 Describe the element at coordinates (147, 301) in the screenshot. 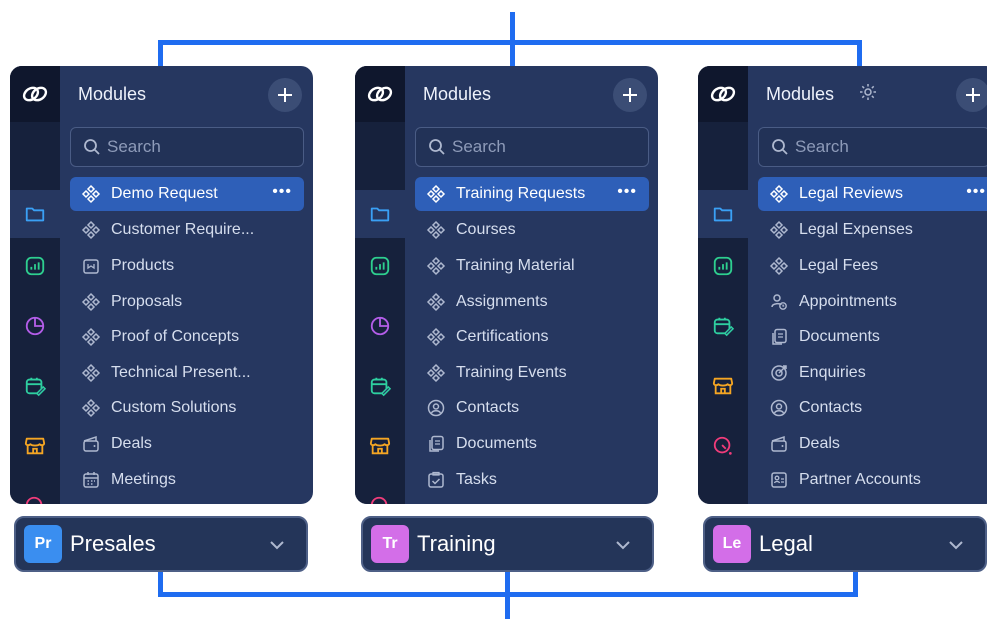

I see `list-item-label: Proposals` at that location.